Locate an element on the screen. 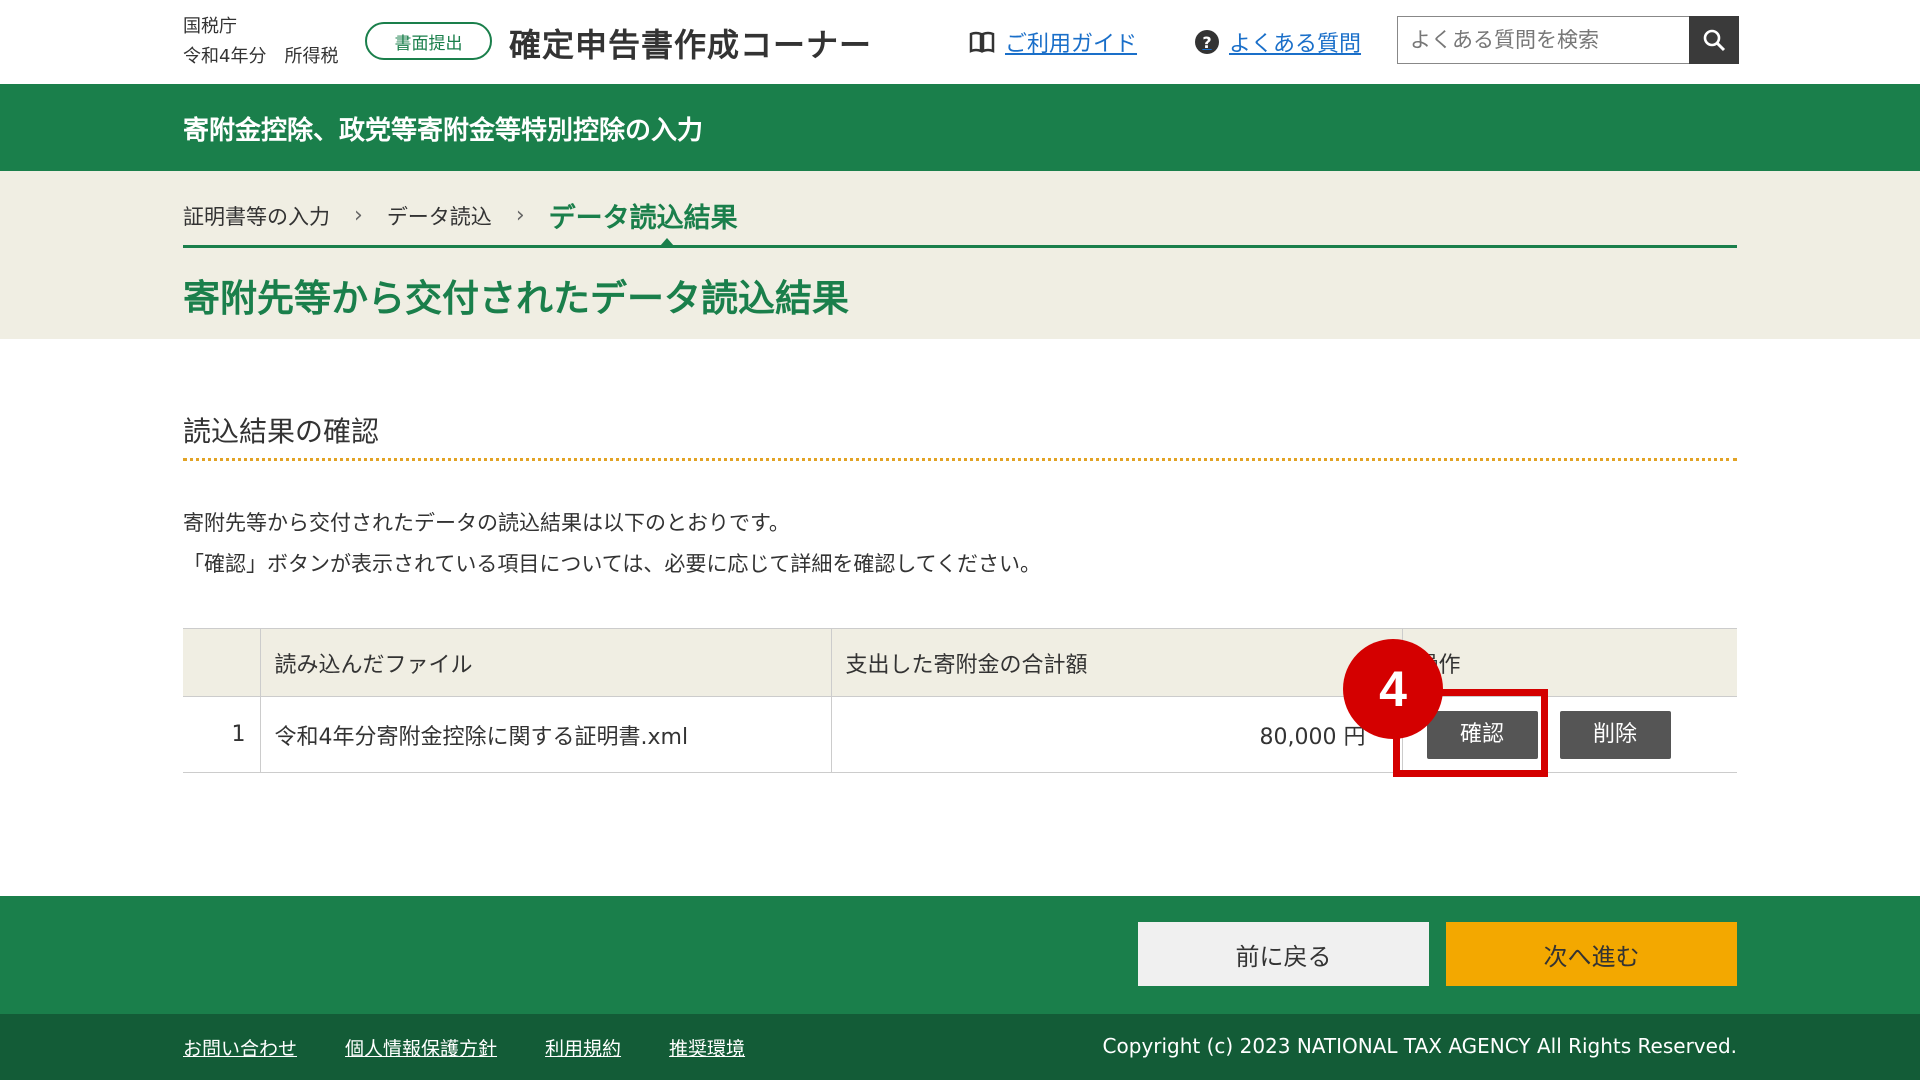  table-header-row: 読み込んだファイル 支出した寄附金の合計額 操作 is located at coordinates (960, 662).